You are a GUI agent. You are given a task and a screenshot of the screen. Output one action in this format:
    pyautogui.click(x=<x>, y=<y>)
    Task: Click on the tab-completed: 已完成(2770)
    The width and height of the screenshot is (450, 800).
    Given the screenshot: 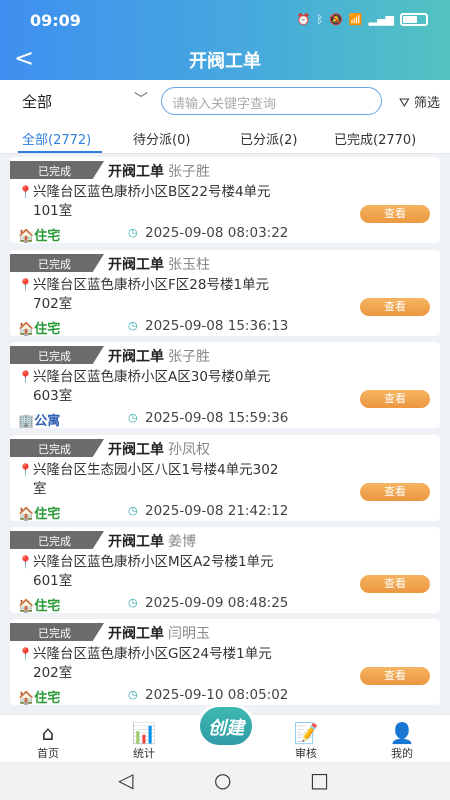 What is the action you would take?
    pyautogui.click(x=375, y=138)
    